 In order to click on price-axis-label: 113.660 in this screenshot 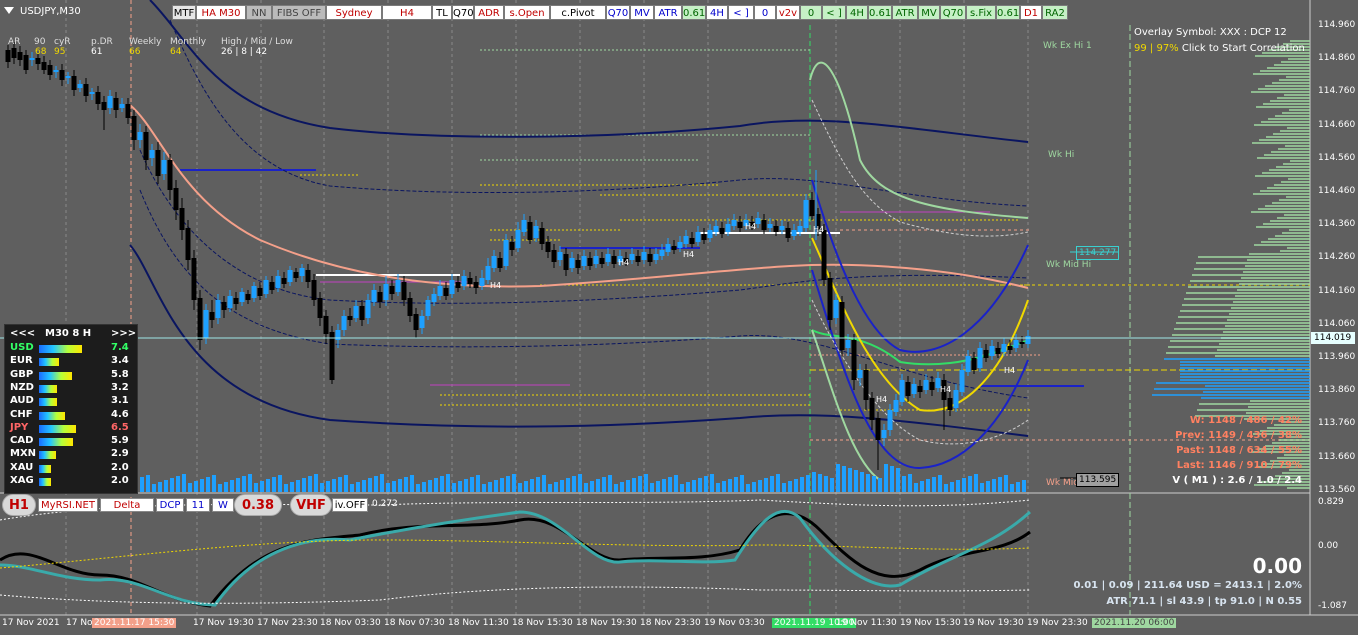, I will do `click(1337, 456)`.